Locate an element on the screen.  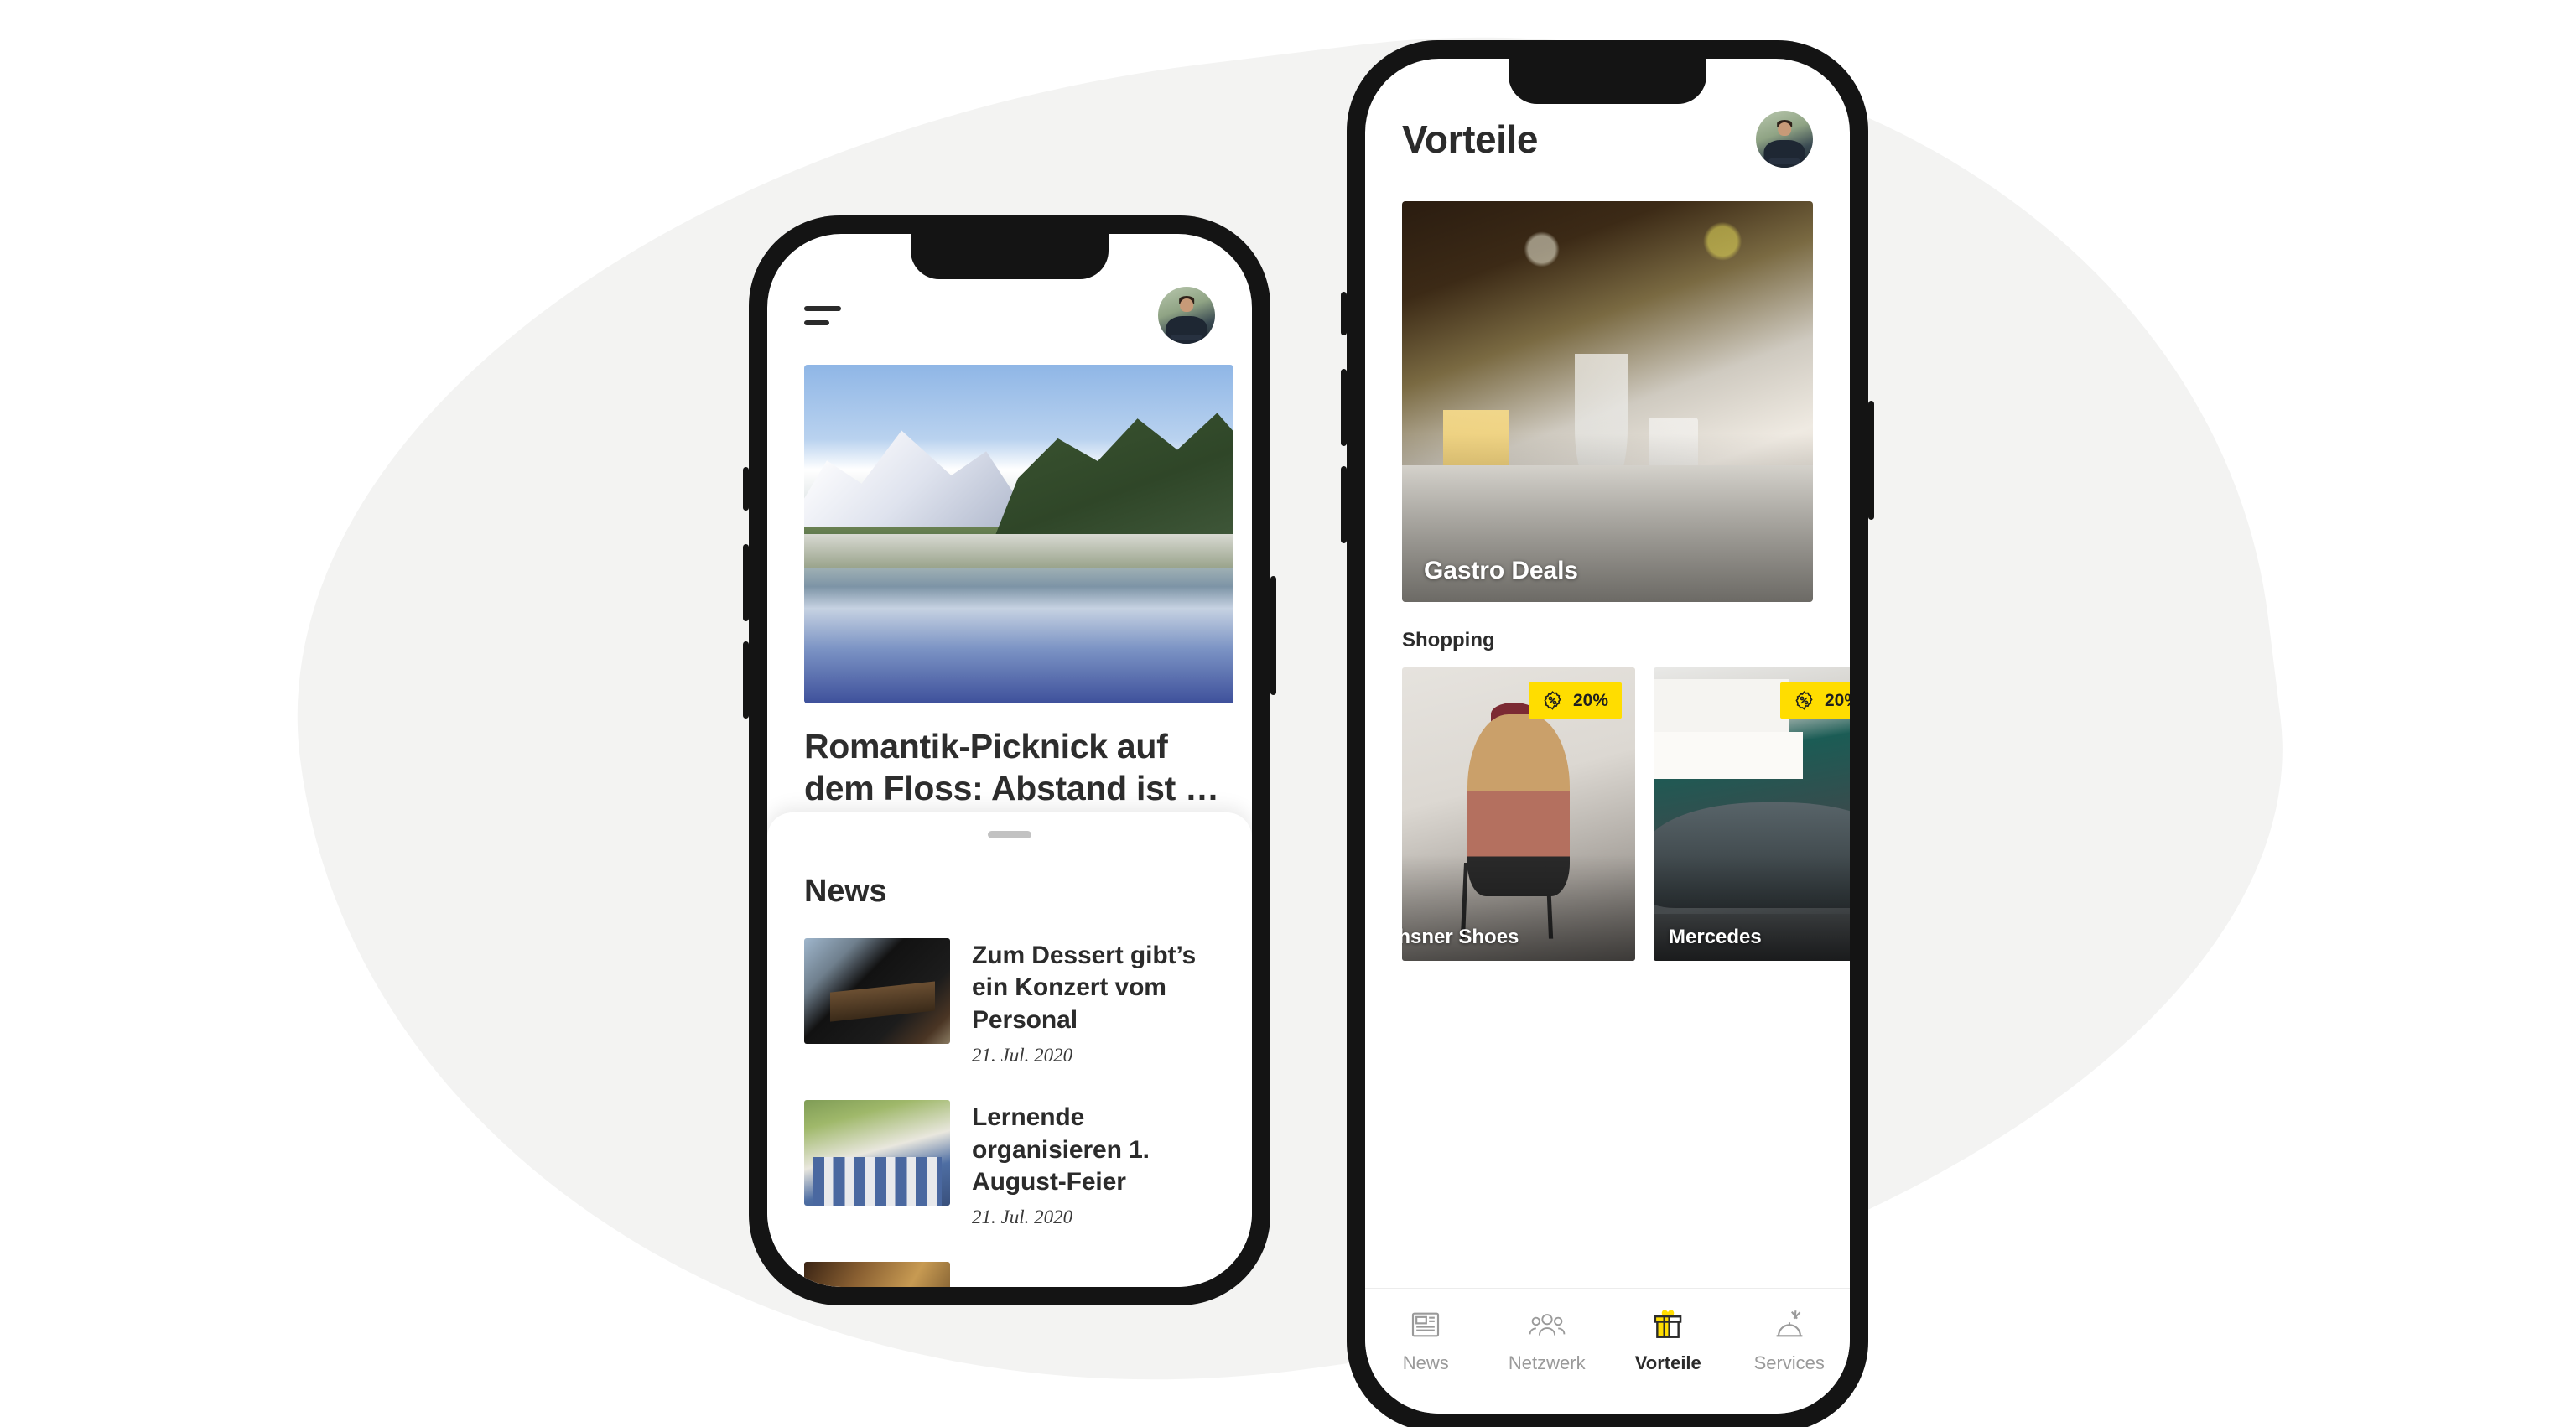
nav-item-news: News is located at coordinates (1425, 1339).